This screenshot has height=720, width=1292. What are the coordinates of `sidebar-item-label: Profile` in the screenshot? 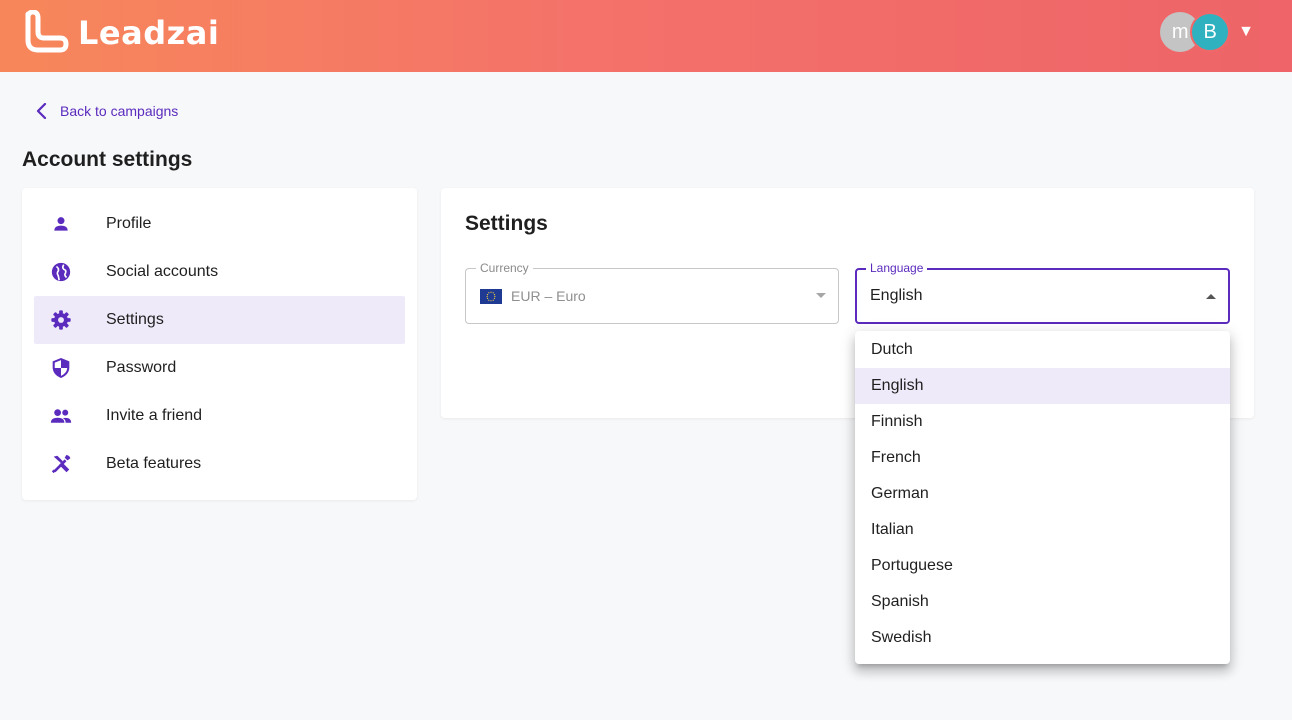 It's located at (129, 223).